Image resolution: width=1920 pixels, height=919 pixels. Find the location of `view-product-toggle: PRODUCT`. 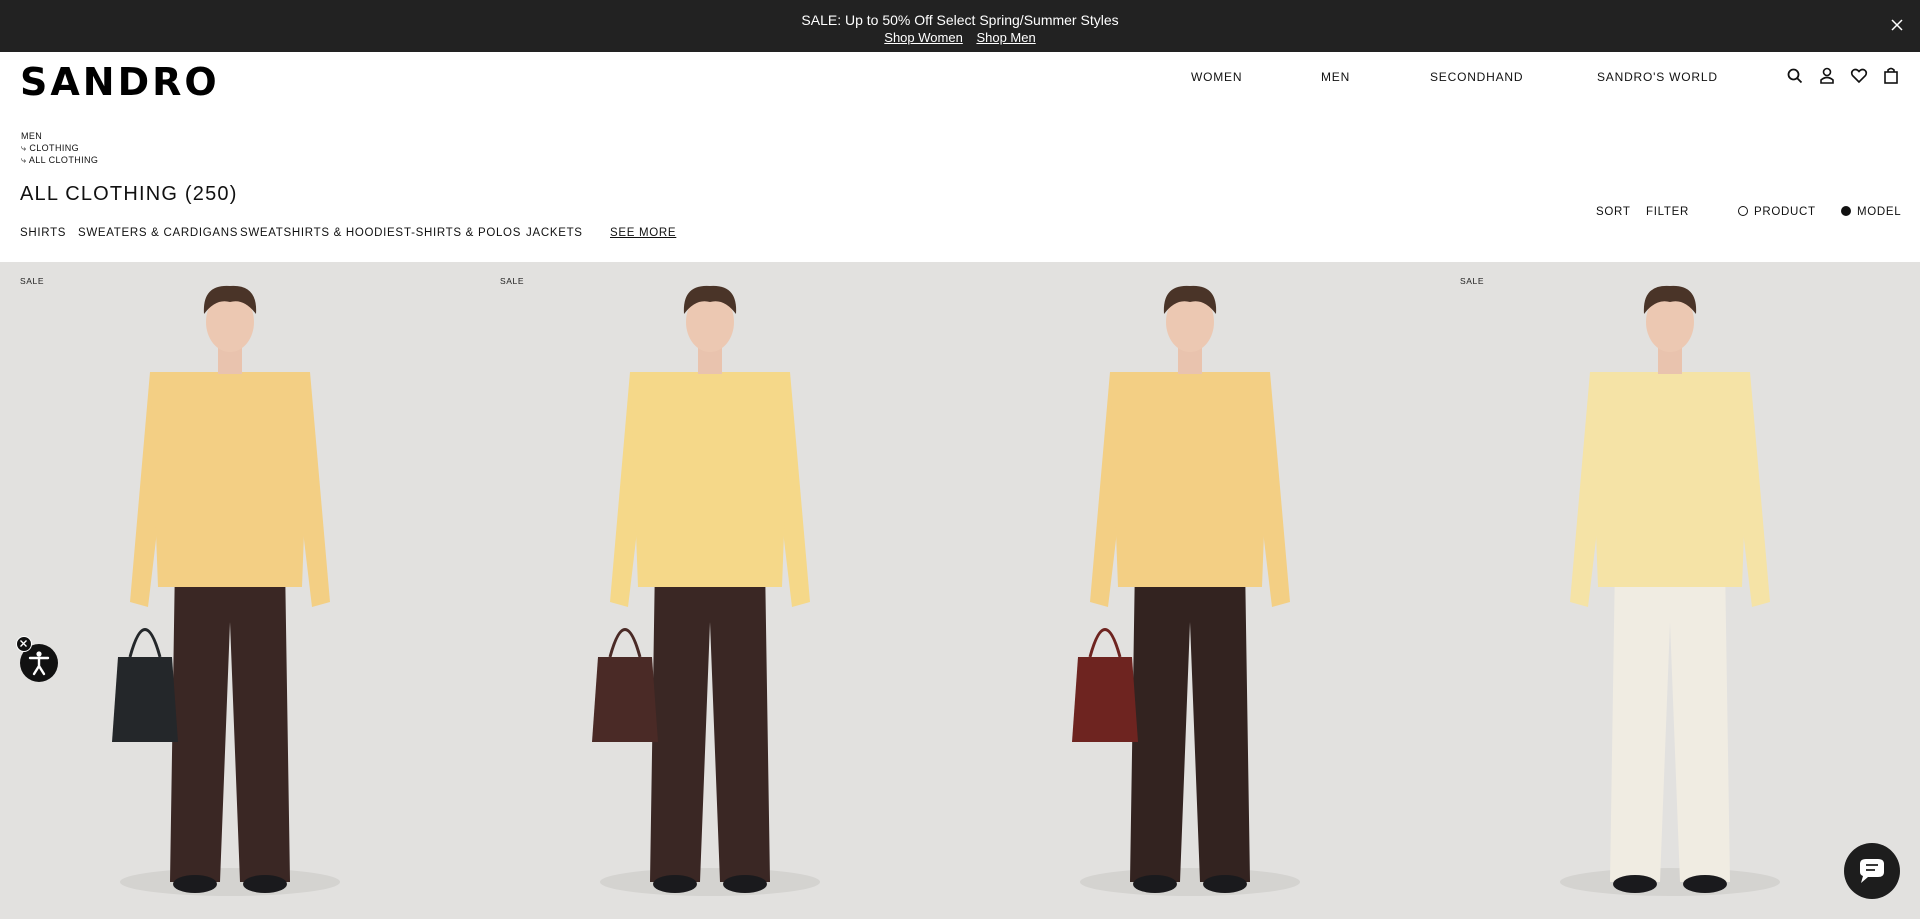

view-product-toggle: PRODUCT is located at coordinates (1777, 212).